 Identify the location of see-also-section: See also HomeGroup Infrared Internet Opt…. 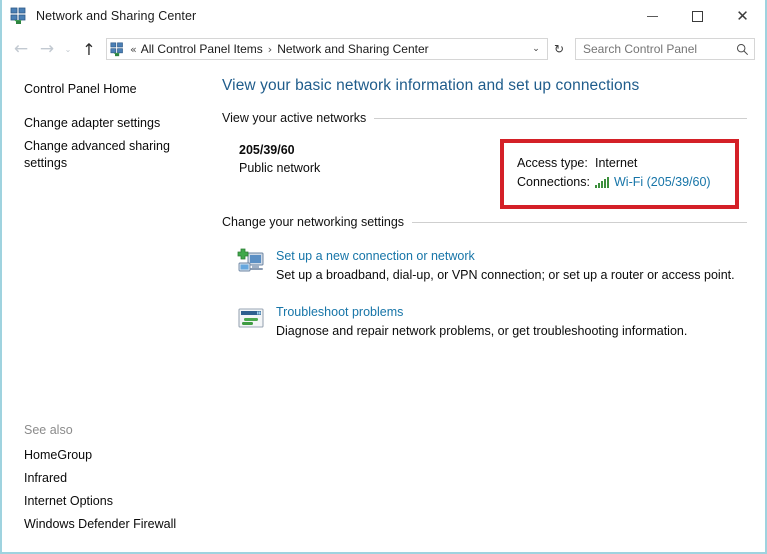
(108, 479).